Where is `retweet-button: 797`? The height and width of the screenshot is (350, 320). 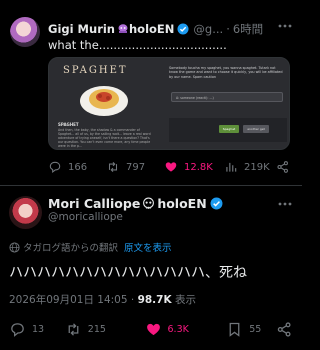 retweet-button: 797 is located at coordinates (135, 167).